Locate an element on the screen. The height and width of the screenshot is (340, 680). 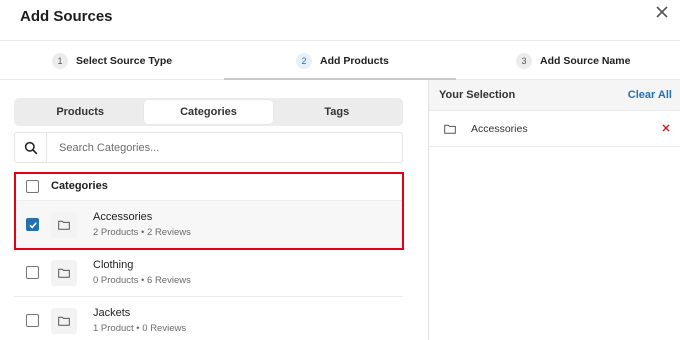
selected-item: Accessories is located at coordinates (554, 129).